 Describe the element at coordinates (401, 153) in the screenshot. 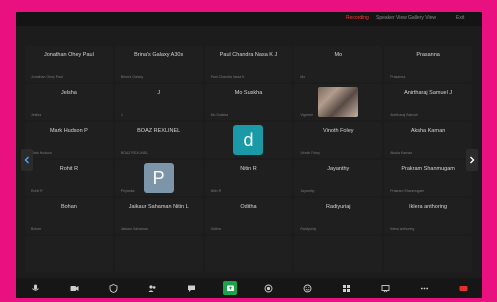

I see `participant-label: Aksha Karnan` at that location.